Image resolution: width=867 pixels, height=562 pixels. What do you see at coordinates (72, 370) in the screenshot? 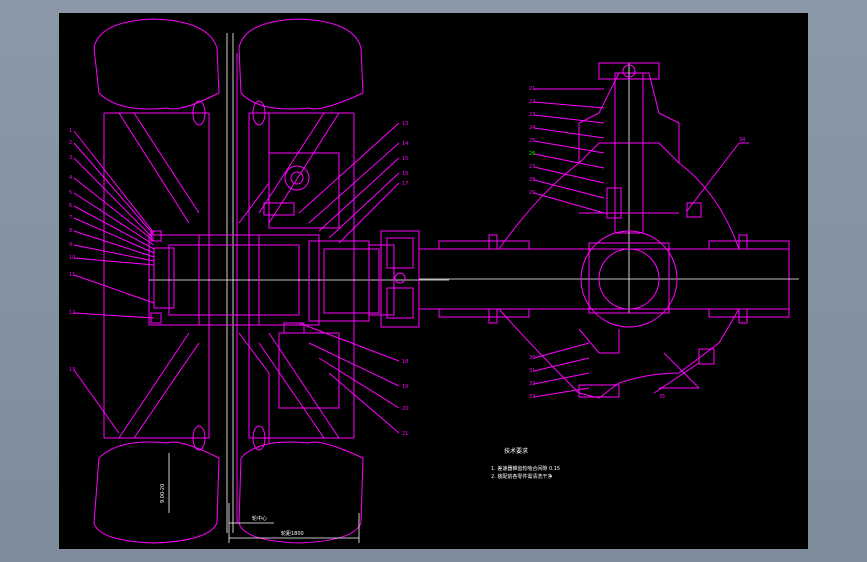
I see `callout-13-left: 13` at bounding box center [72, 370].